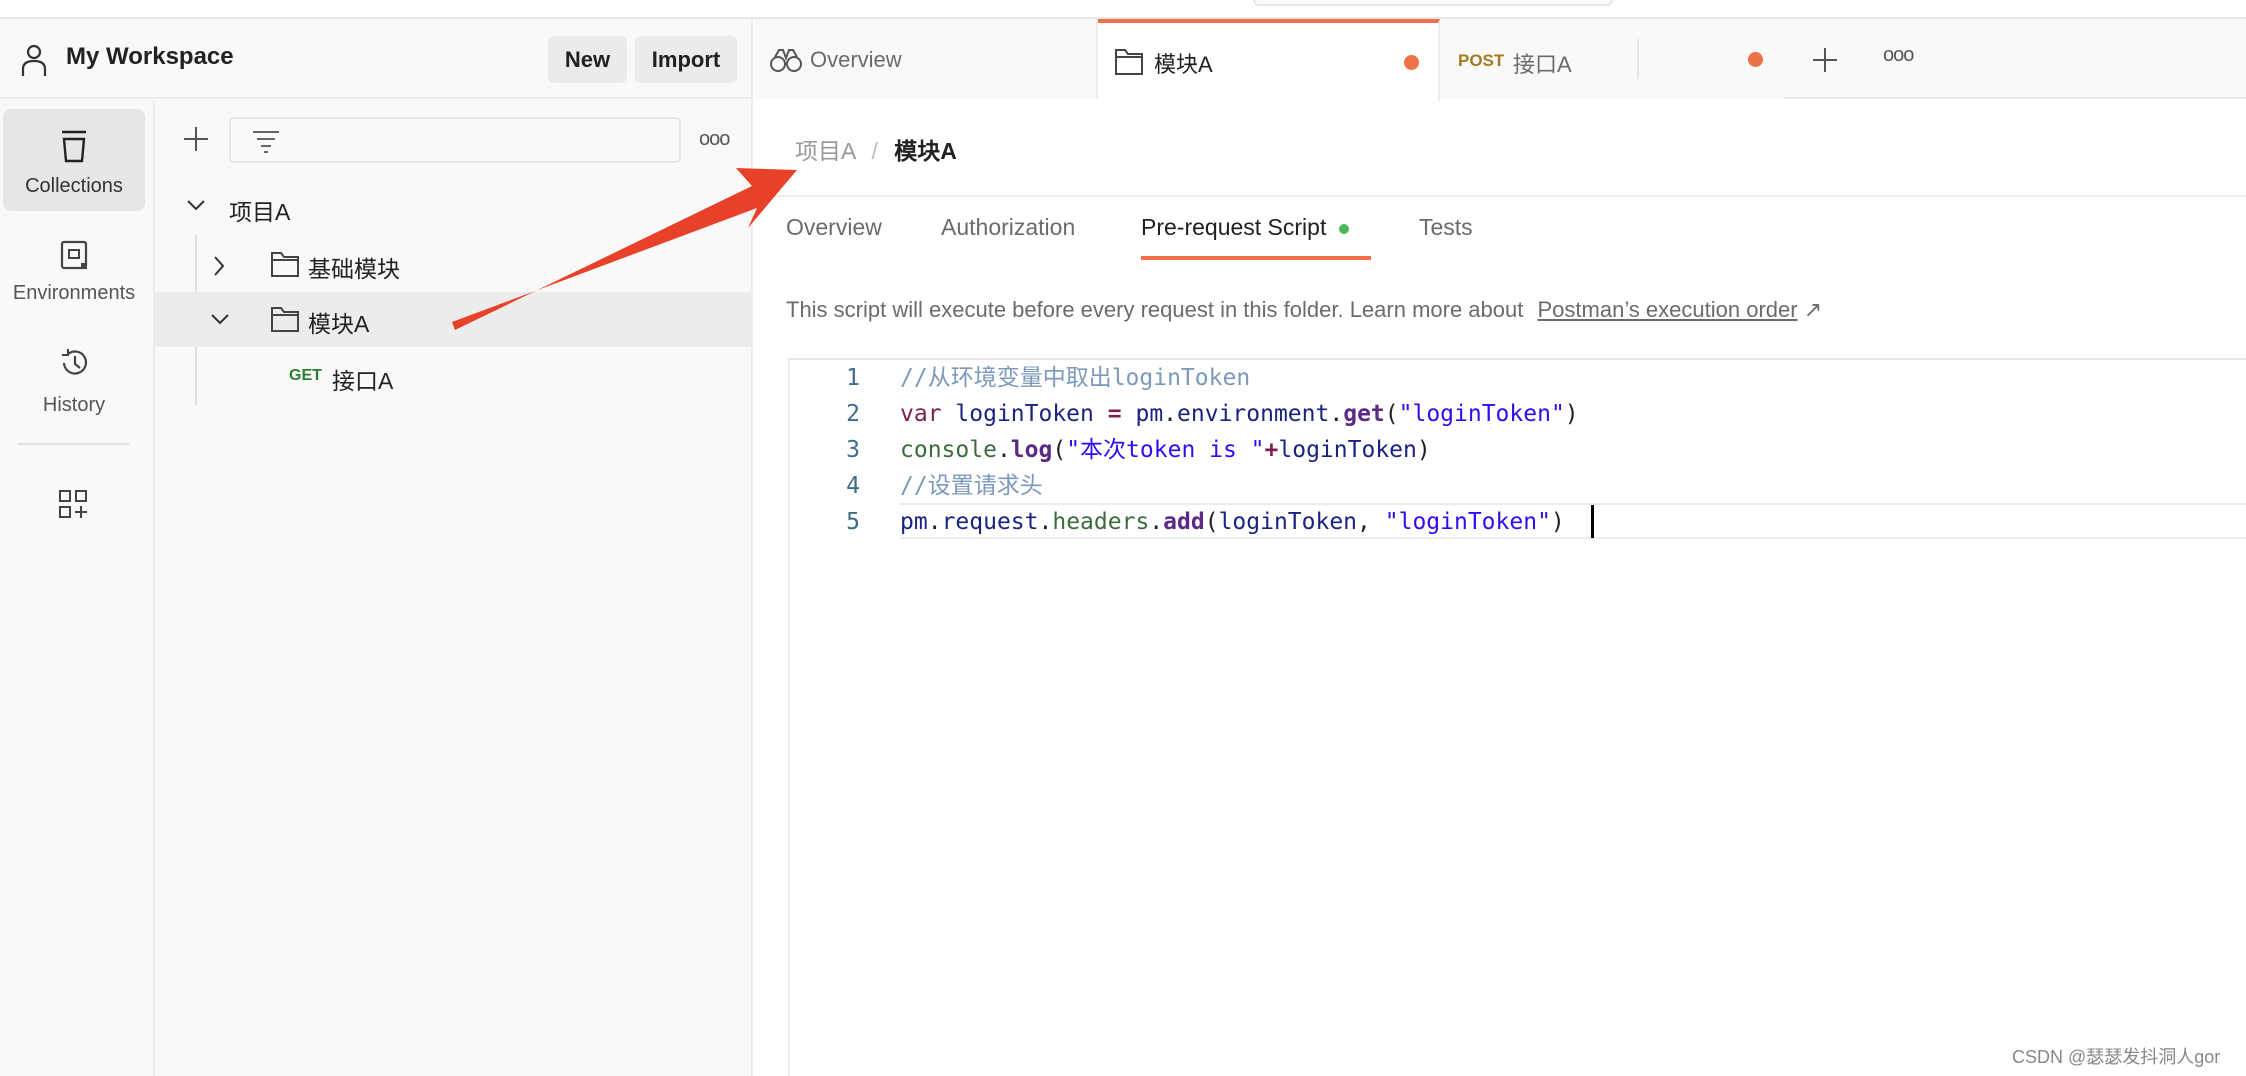 The image size is (2246, 1076). I want to click on code-token-op: =, so click(1114, 414).